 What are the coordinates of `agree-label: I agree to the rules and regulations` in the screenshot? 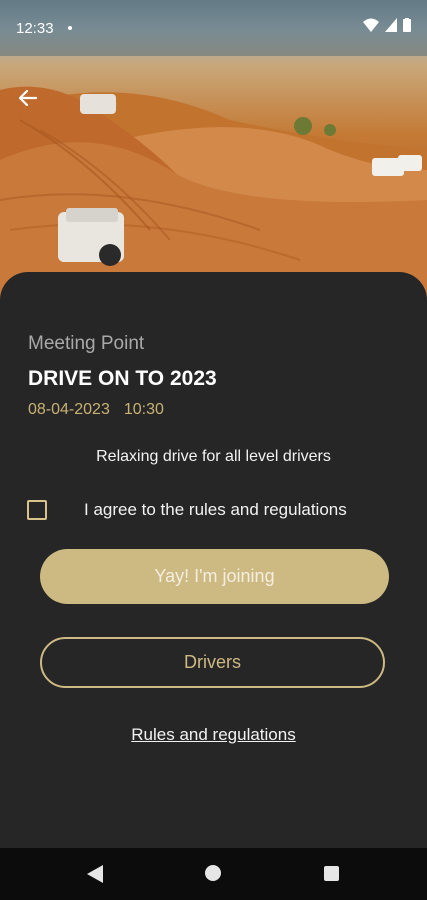 It's located at (215, 509).